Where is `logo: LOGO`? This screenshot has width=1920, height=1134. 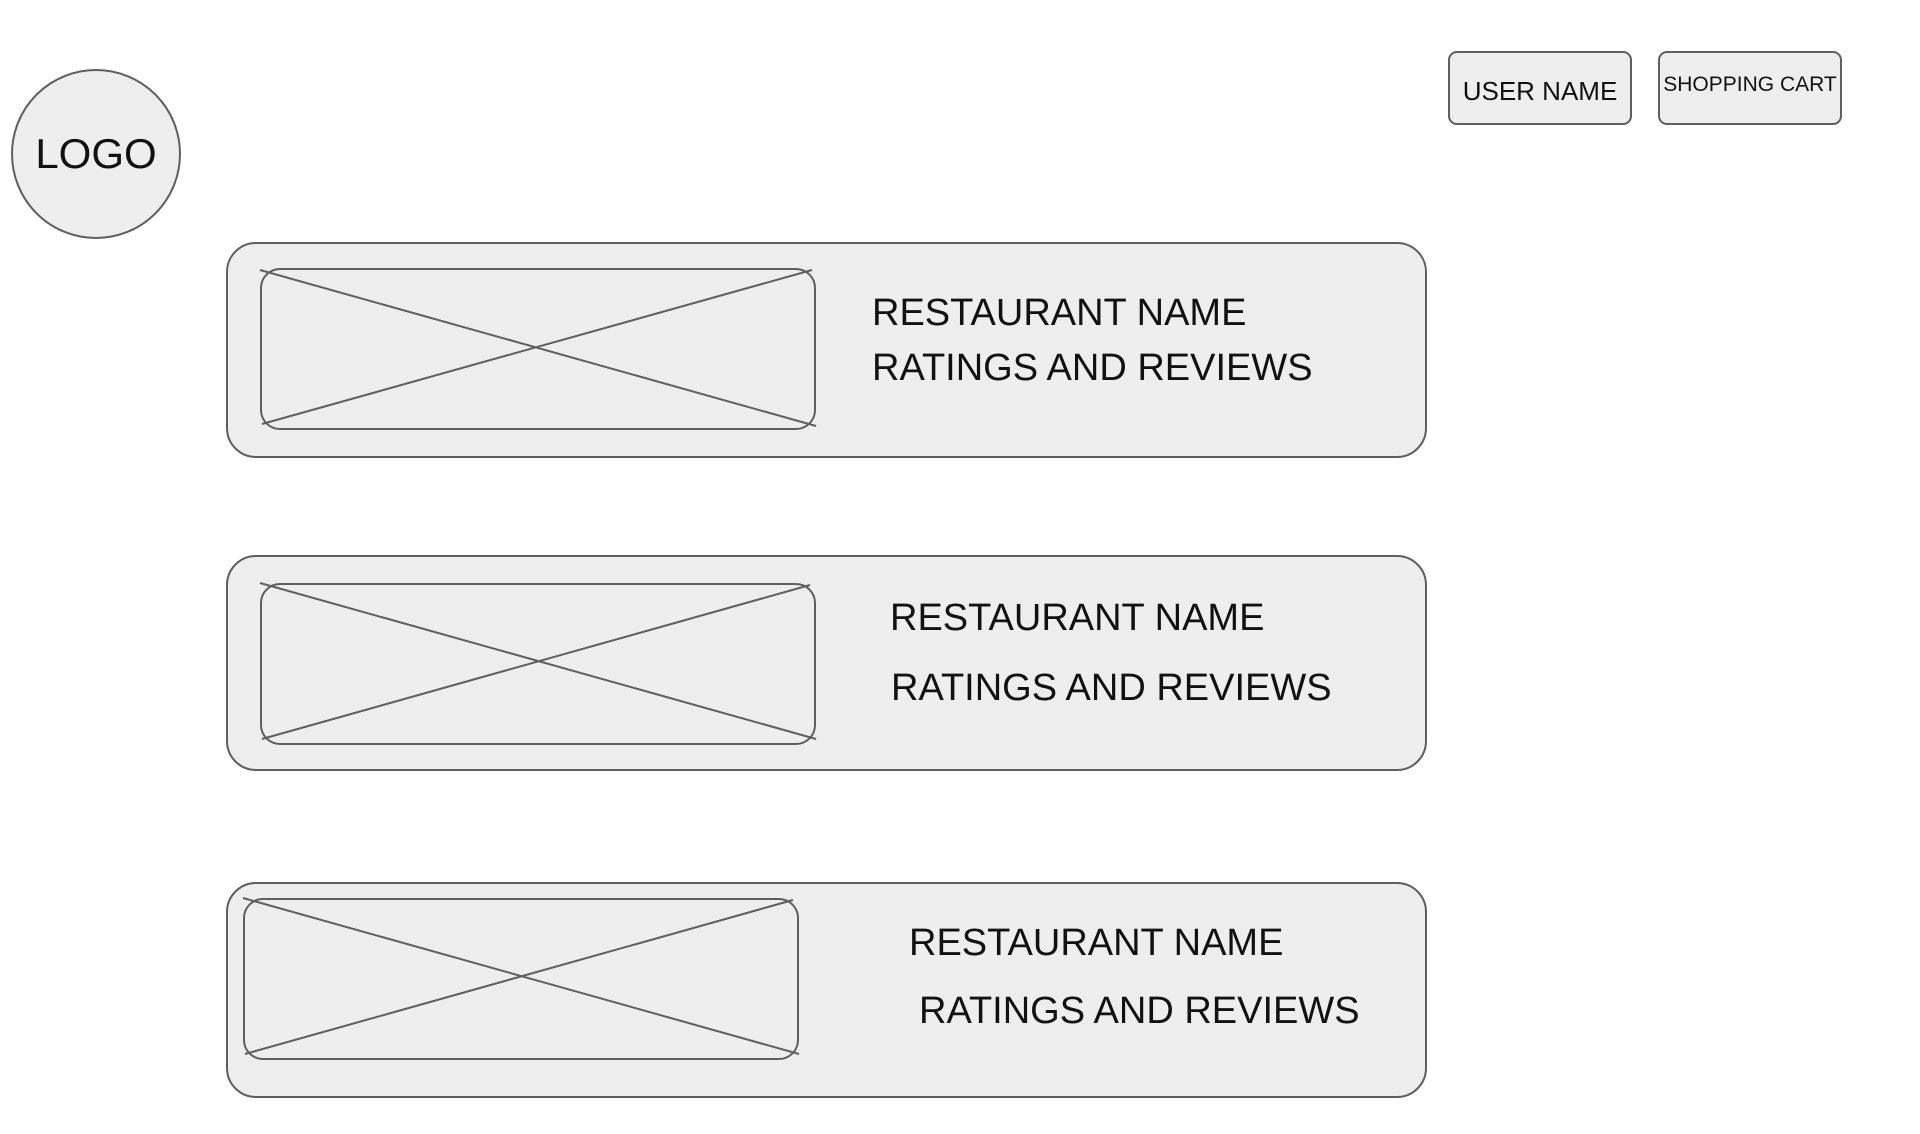
logo: LOGO is located at coordinates (96, 154).